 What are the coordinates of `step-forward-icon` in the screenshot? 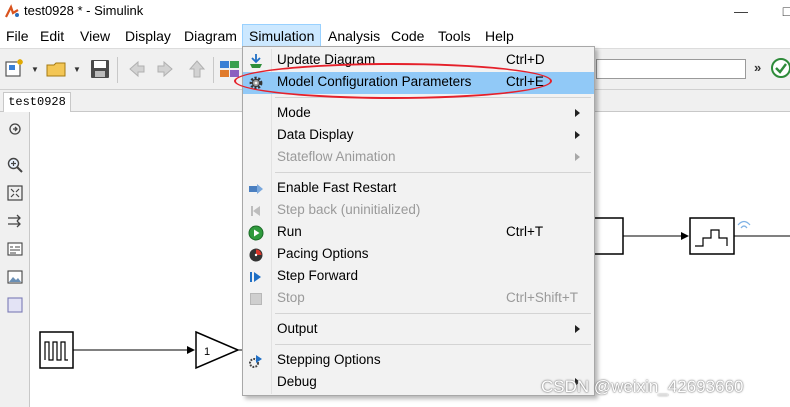 It's located at (255, 277).